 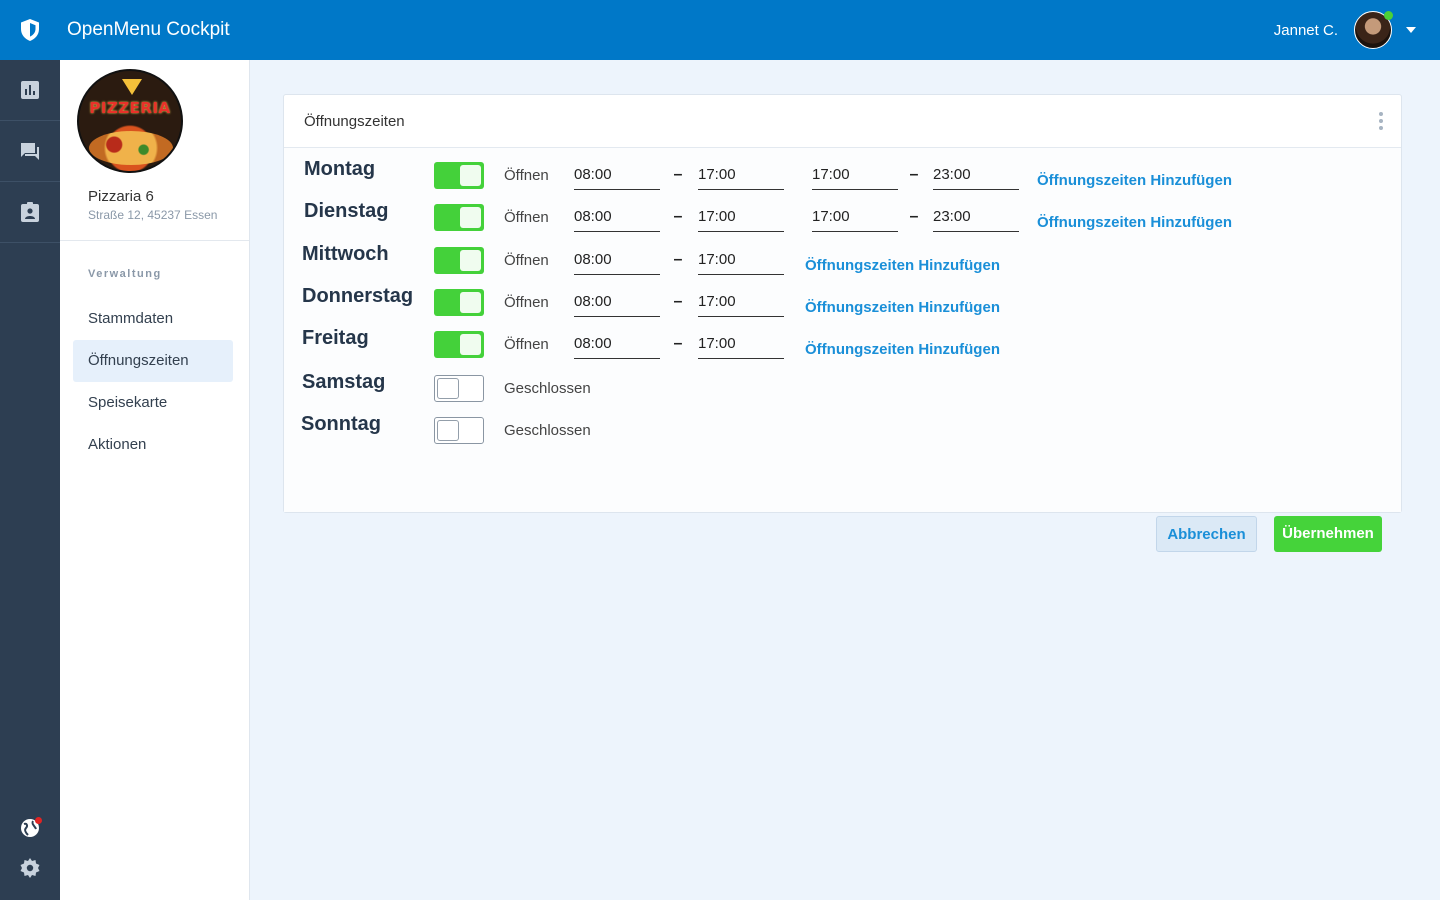 I want to click on sidebar-item-stammdaten: Stammdaten, so click(x=153, y=319).